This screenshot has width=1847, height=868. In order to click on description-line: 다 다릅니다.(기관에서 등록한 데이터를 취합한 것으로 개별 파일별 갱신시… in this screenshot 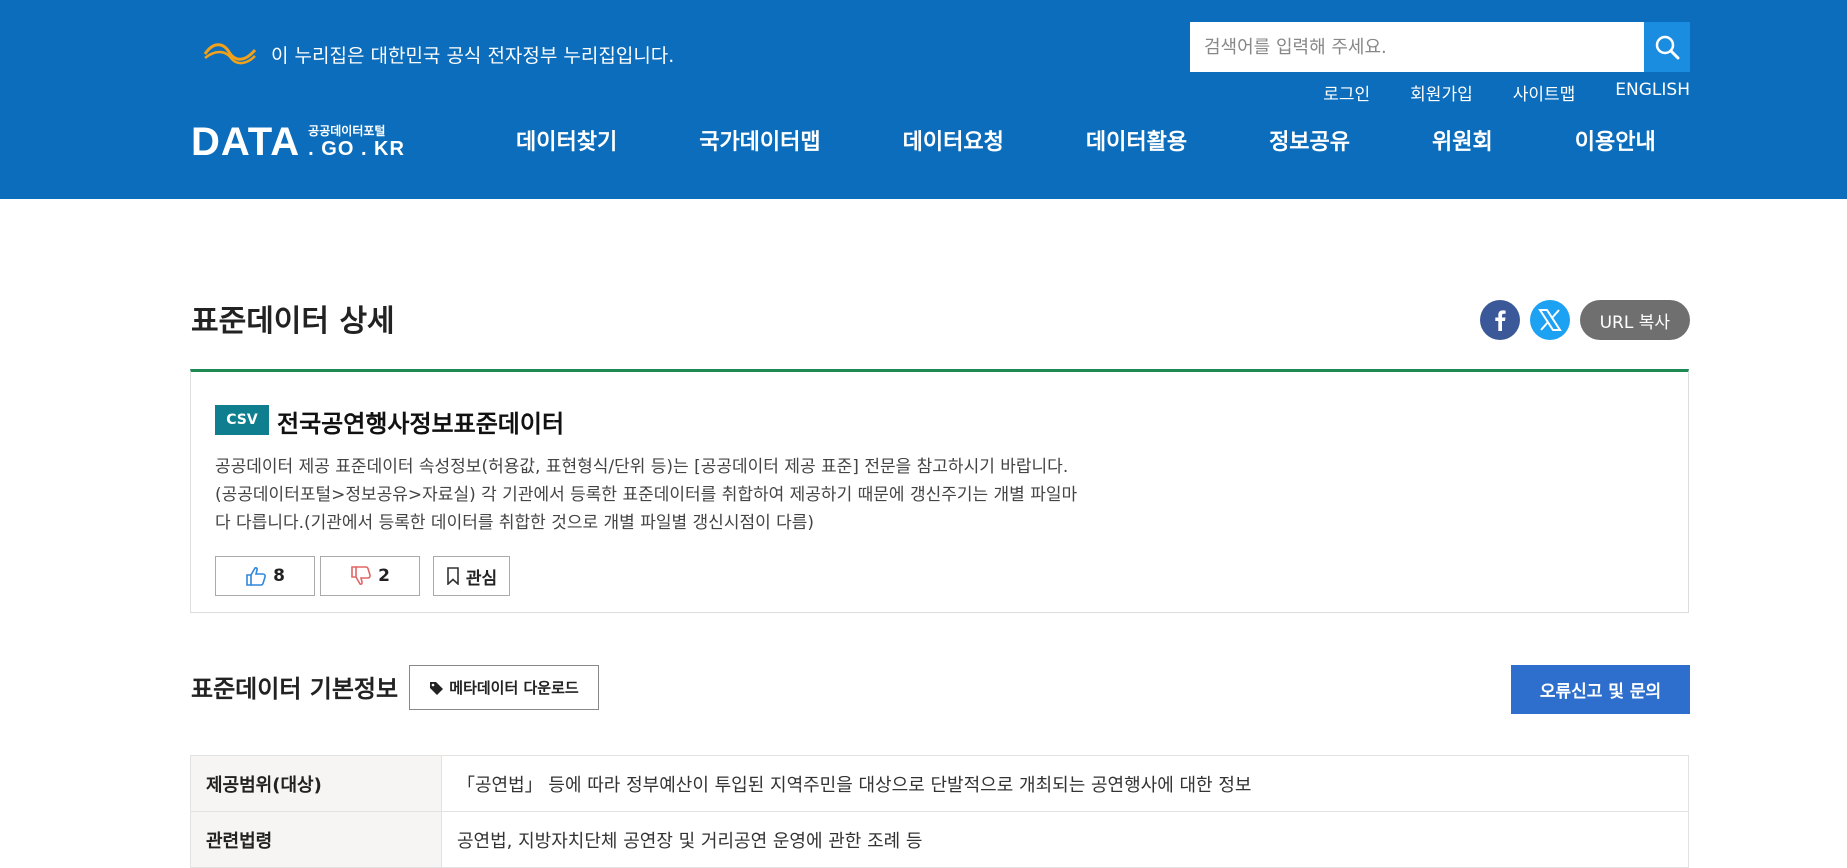, I will do `click(515, 523)`.